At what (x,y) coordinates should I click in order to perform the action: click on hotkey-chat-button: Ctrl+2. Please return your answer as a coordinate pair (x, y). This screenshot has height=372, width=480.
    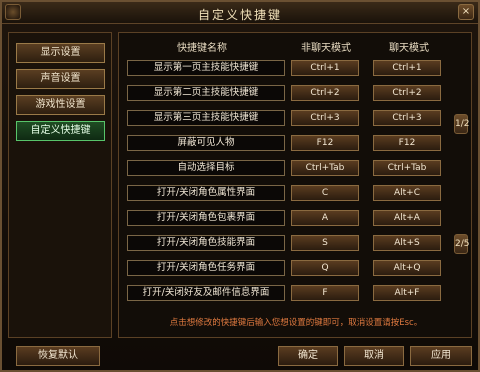
    Looking at the image, I should click on (407, 93).